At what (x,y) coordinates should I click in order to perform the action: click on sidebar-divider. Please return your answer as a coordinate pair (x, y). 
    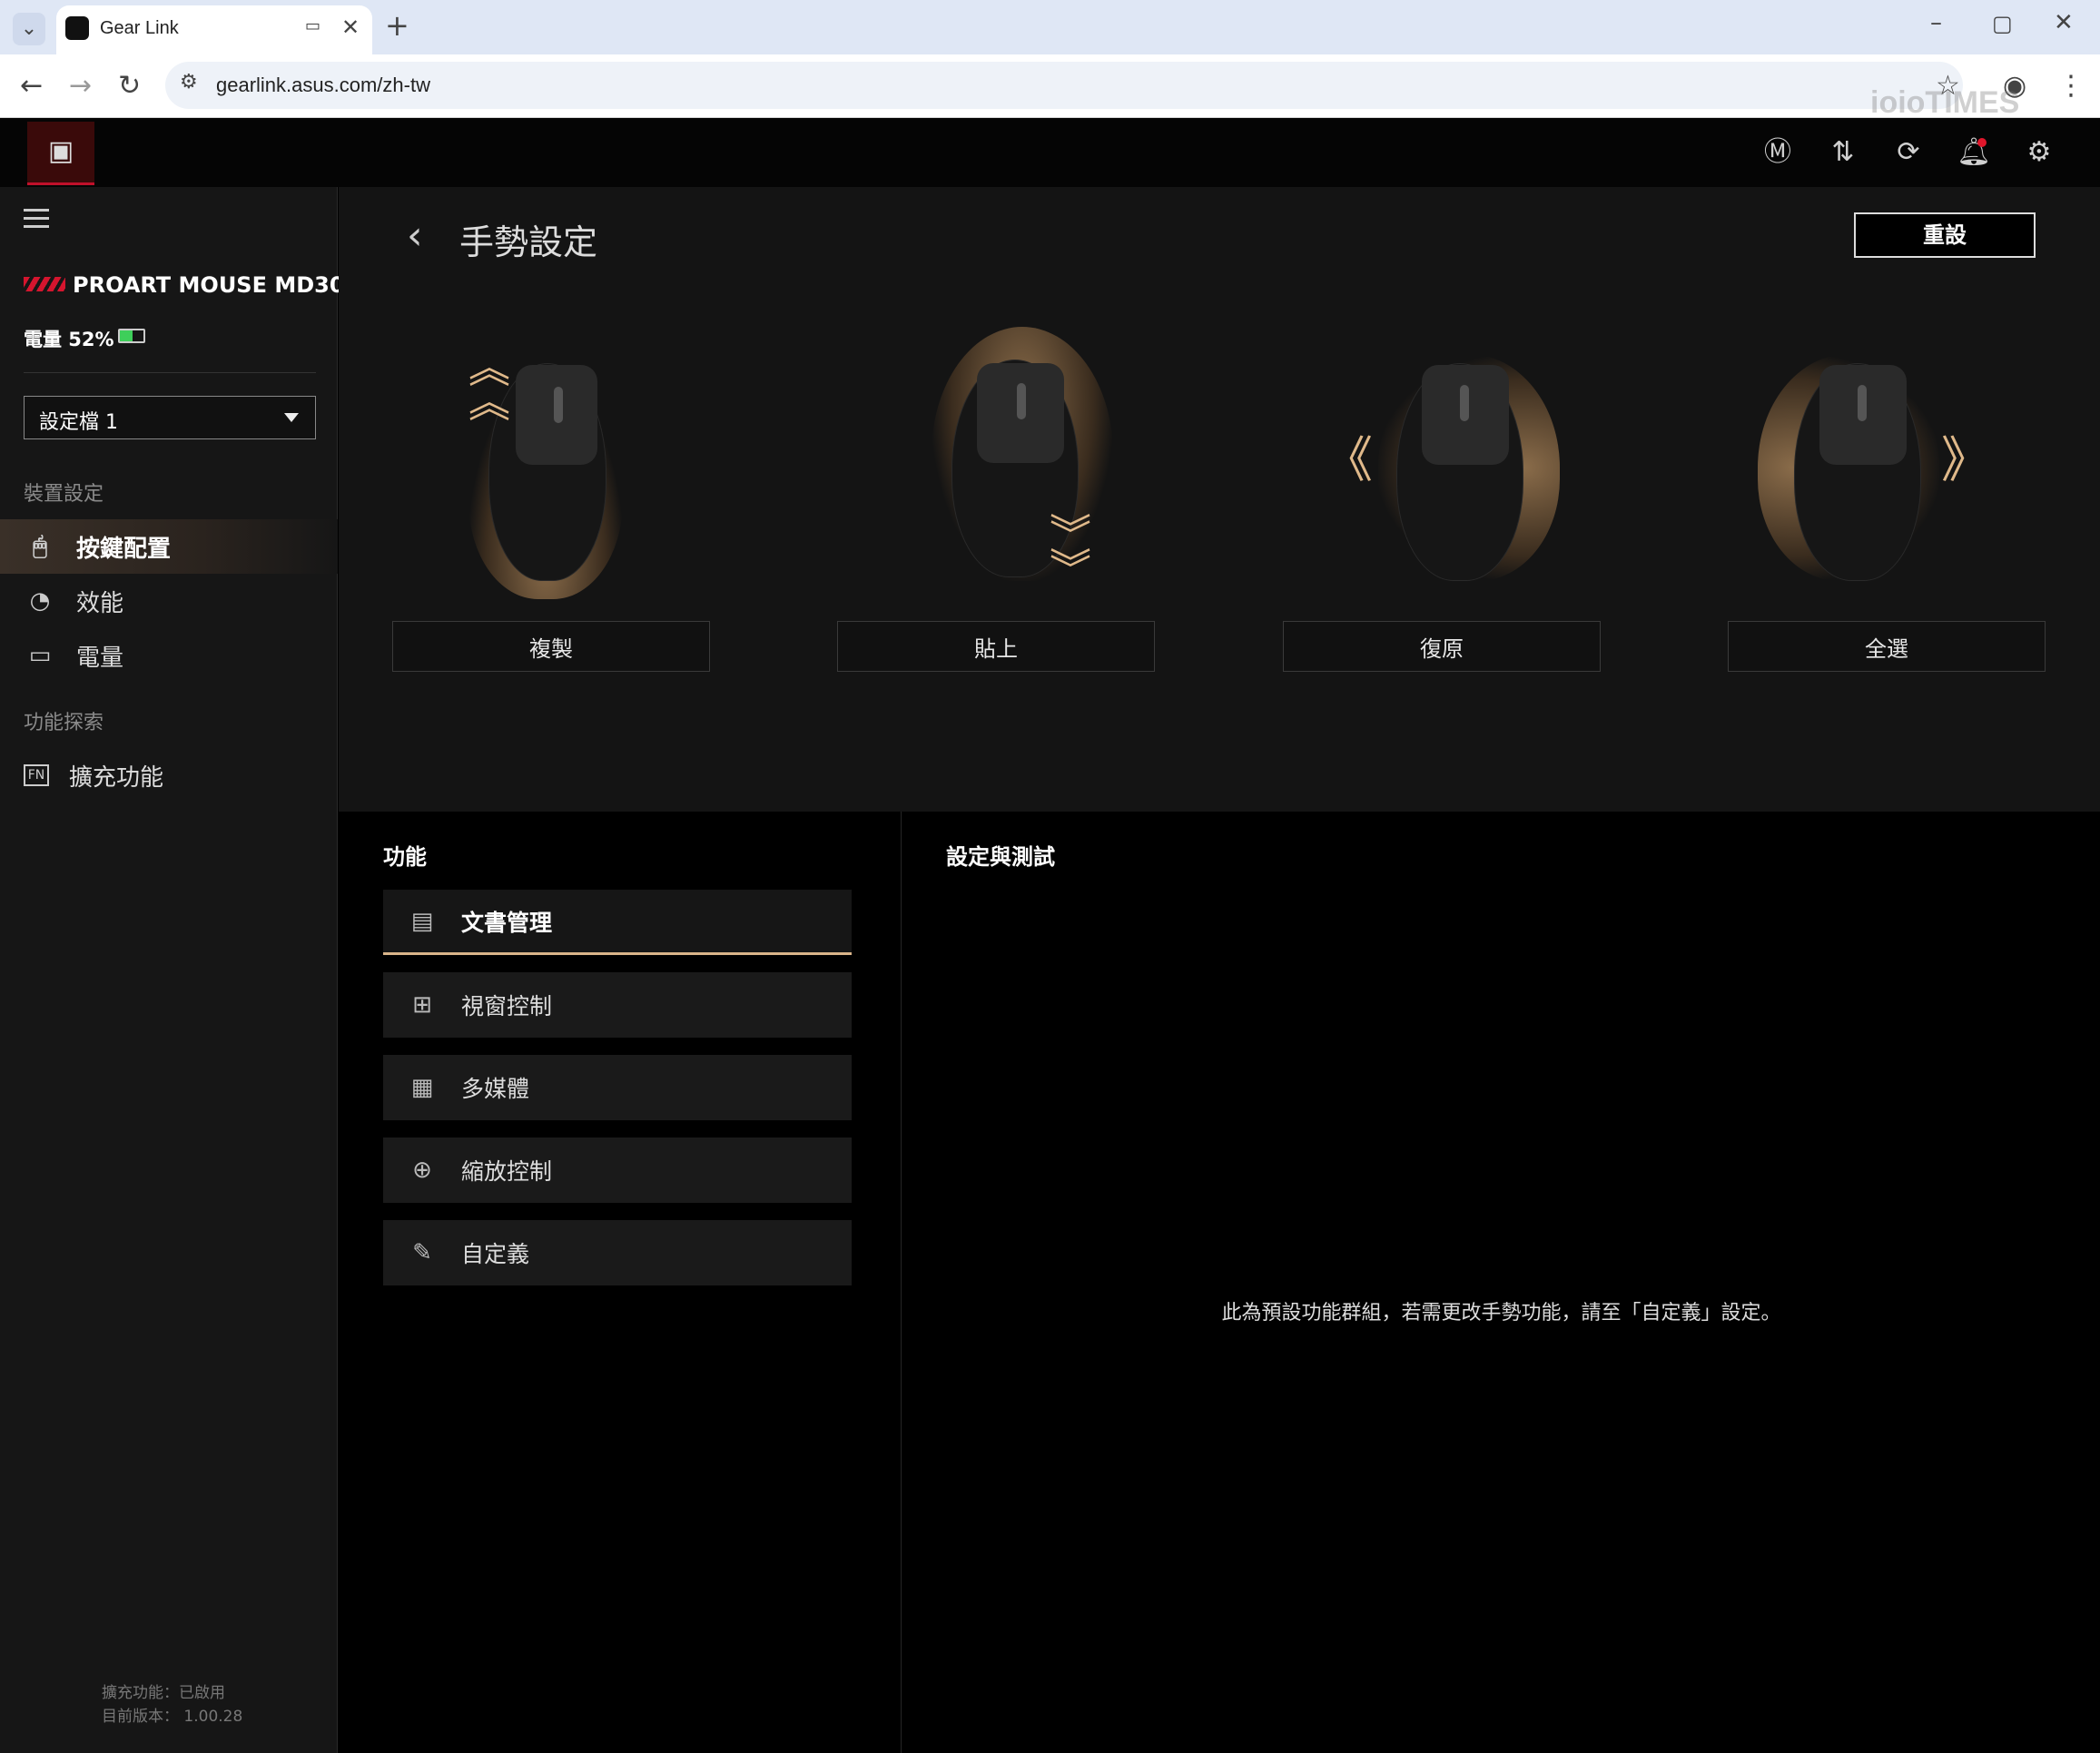
    Looking at the image, I should click on (170, 373).